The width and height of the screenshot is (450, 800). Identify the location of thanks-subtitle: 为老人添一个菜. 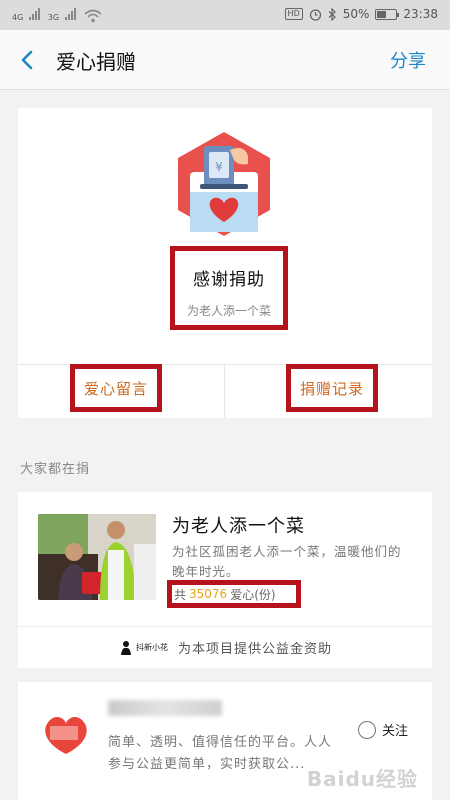
(228, 311).